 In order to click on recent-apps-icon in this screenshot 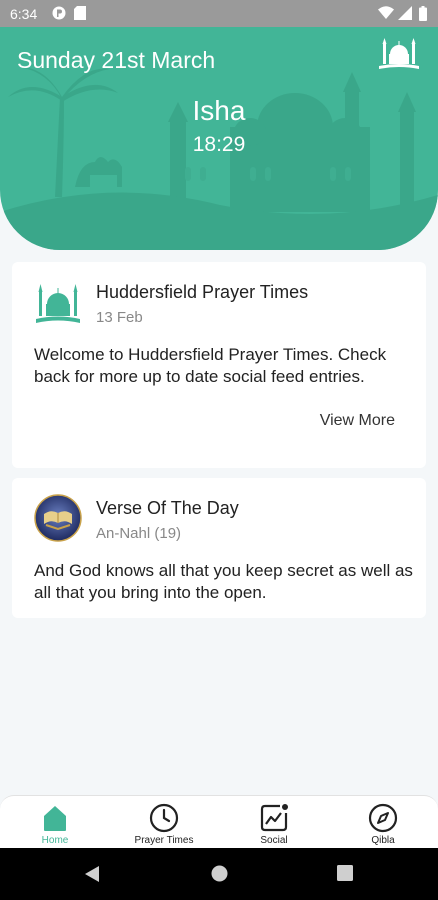, I will do `click(345, 875)`.